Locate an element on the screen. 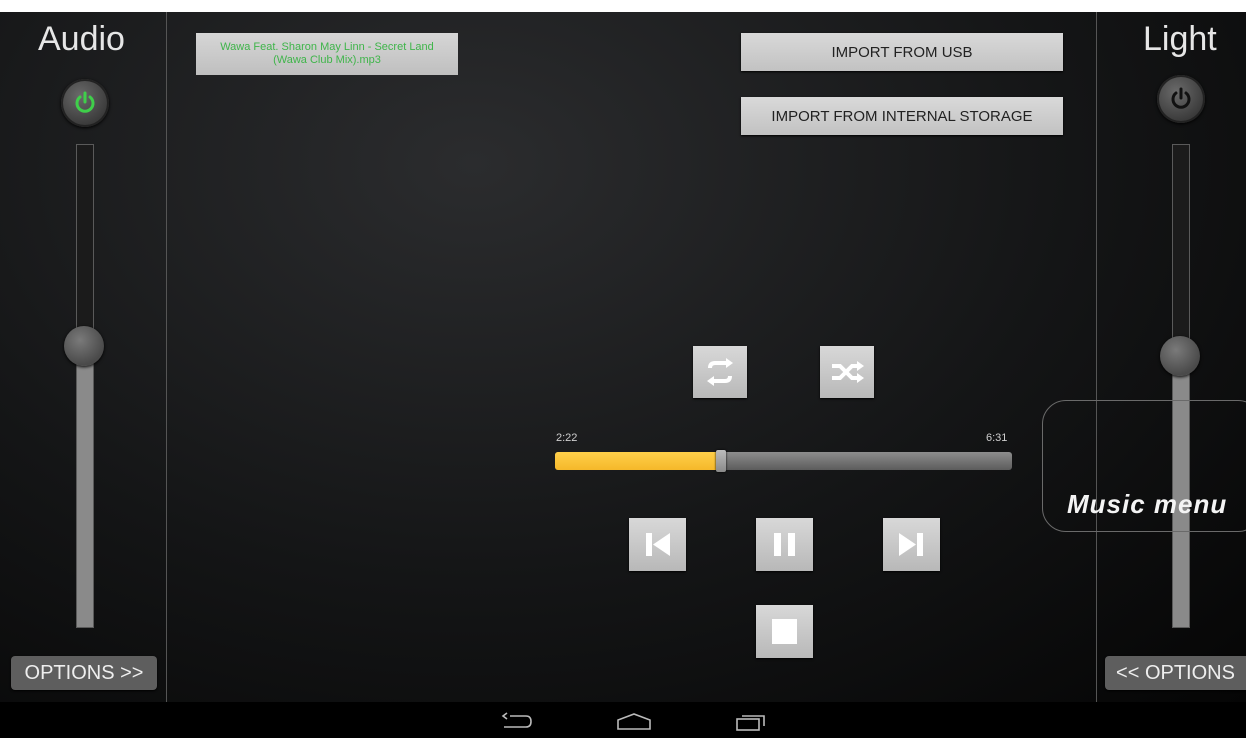 The image size is (1246, 738). audio-title: Audio is located at coordinates (81, 39).